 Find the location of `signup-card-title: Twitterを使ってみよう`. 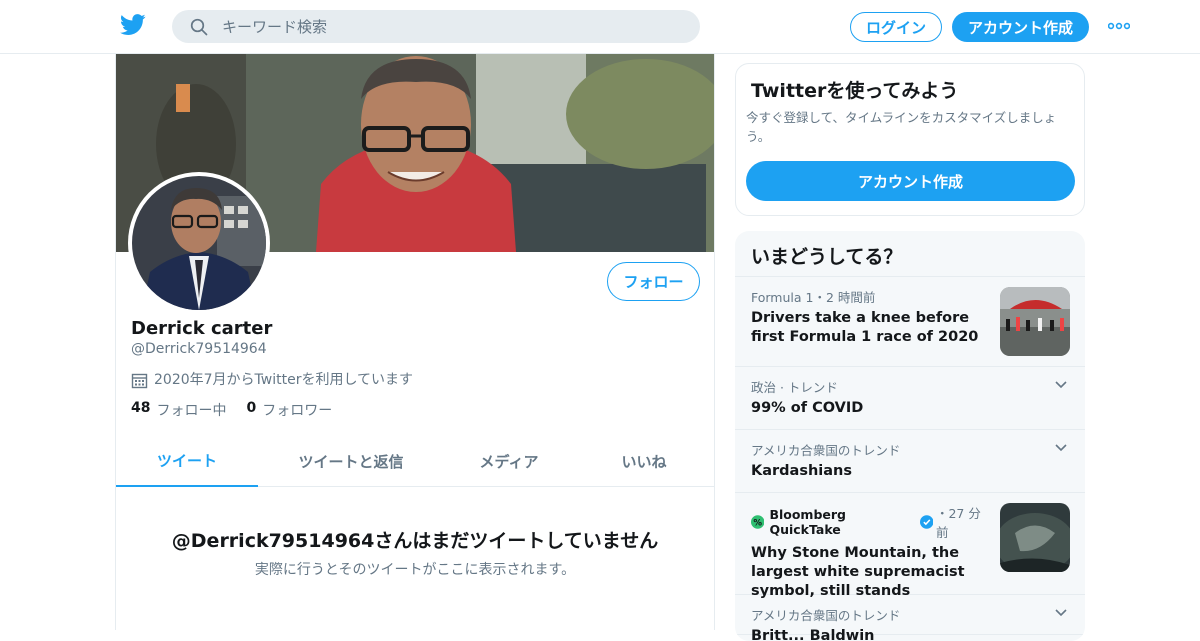

signup-card-title: Twitterを使ってみよう is located at coordinates (855, 91).